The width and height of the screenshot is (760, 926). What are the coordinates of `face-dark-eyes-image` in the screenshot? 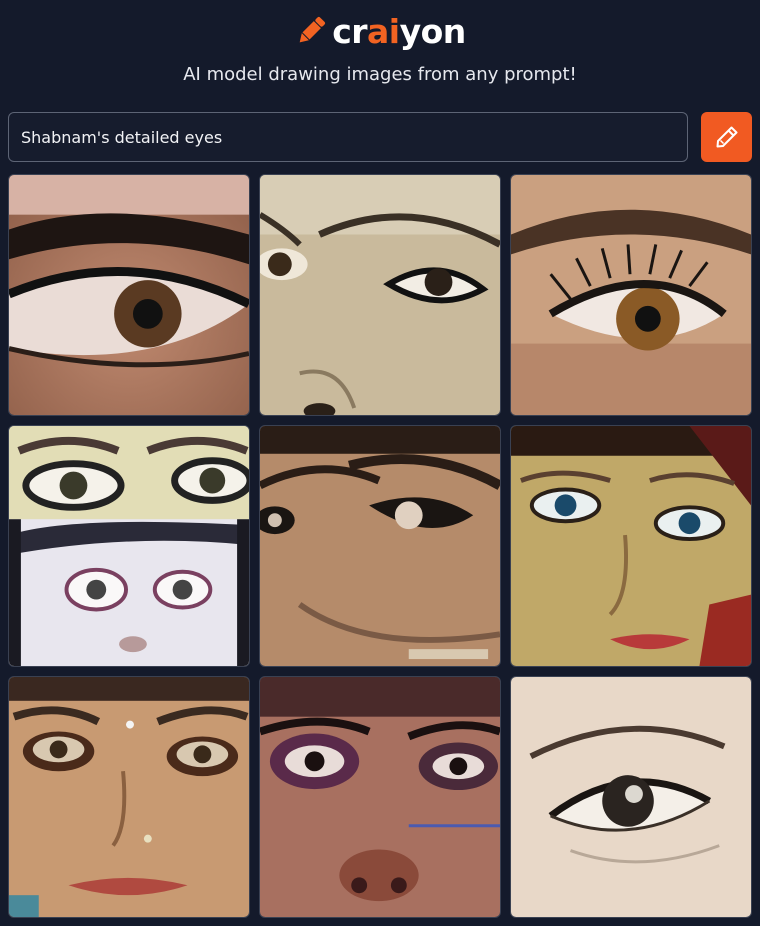 It's located at (380, 546).